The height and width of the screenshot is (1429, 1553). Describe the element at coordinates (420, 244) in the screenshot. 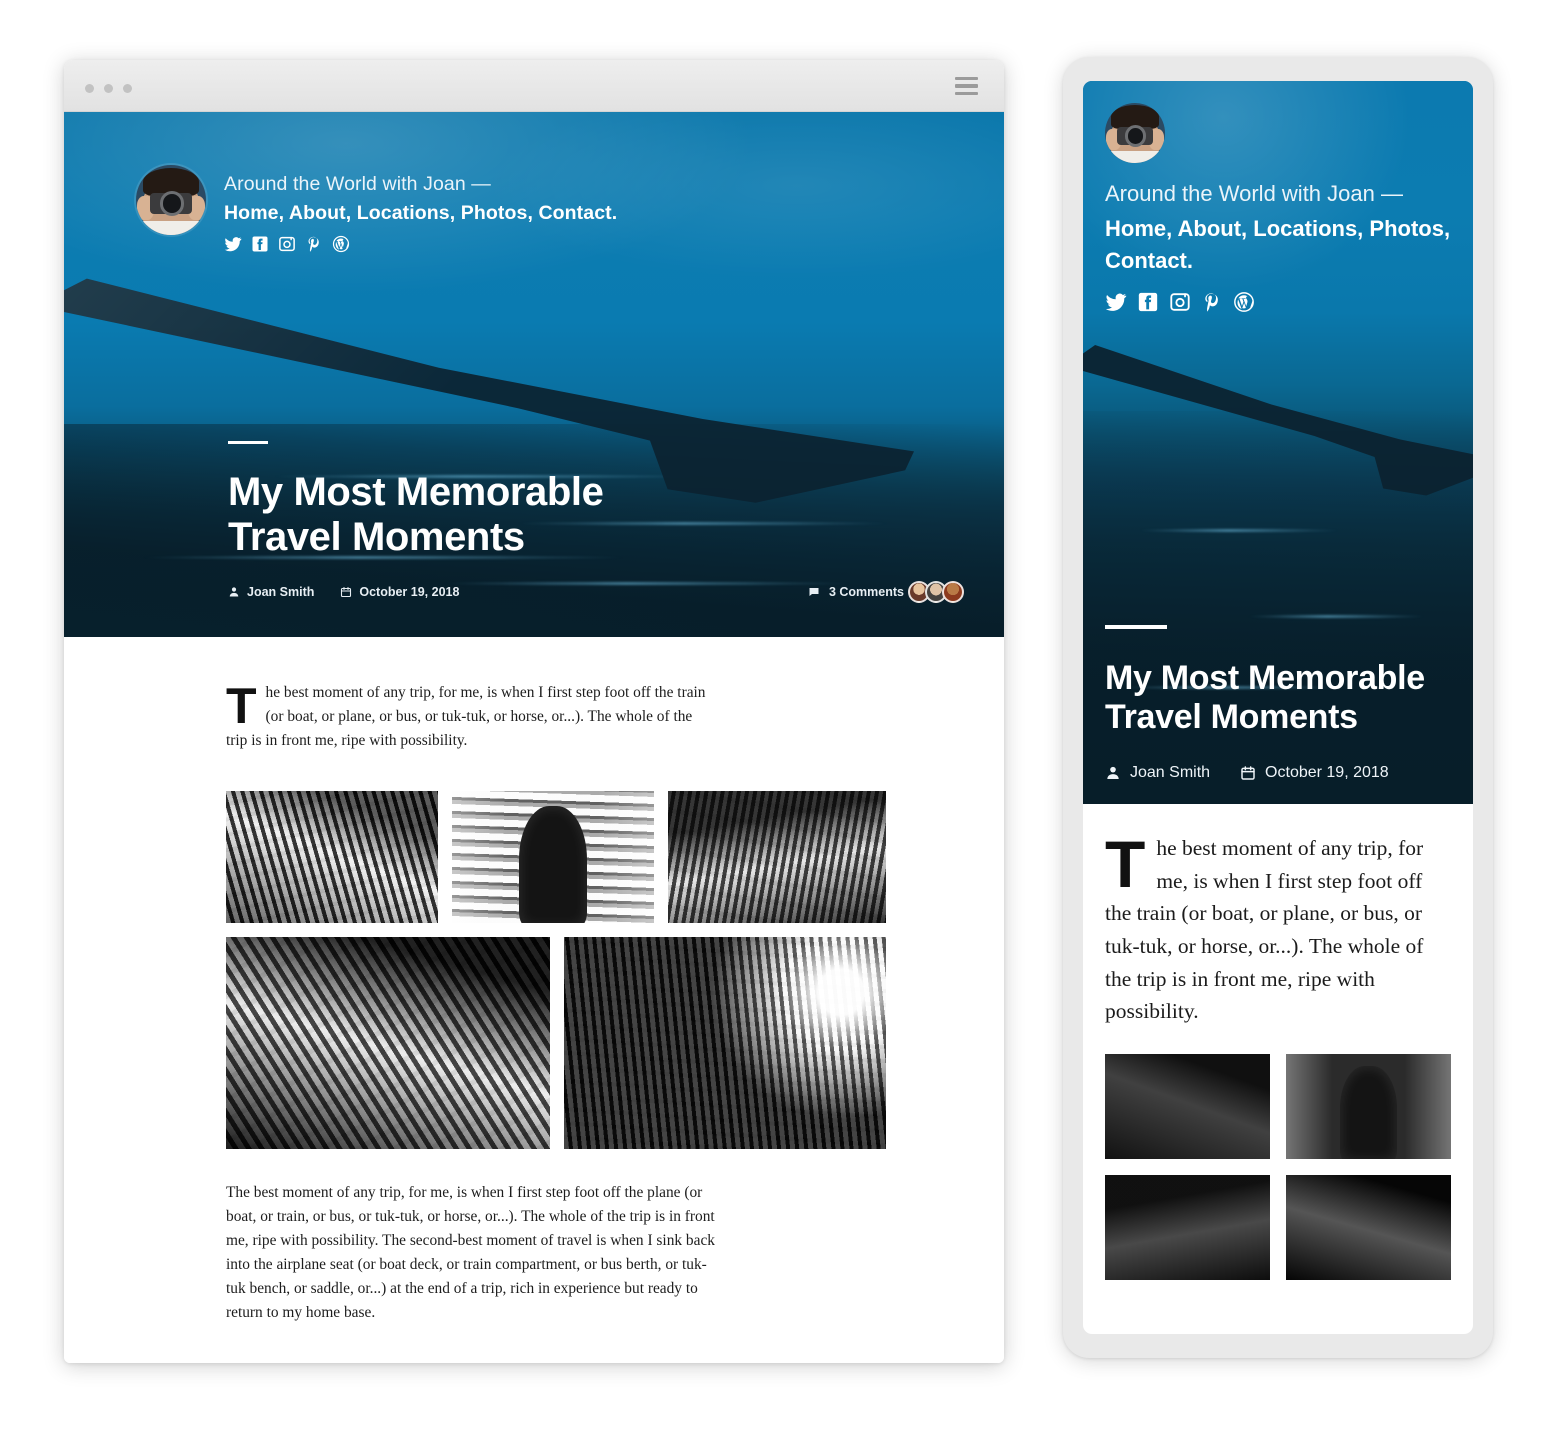

I see `social-links` at that location.